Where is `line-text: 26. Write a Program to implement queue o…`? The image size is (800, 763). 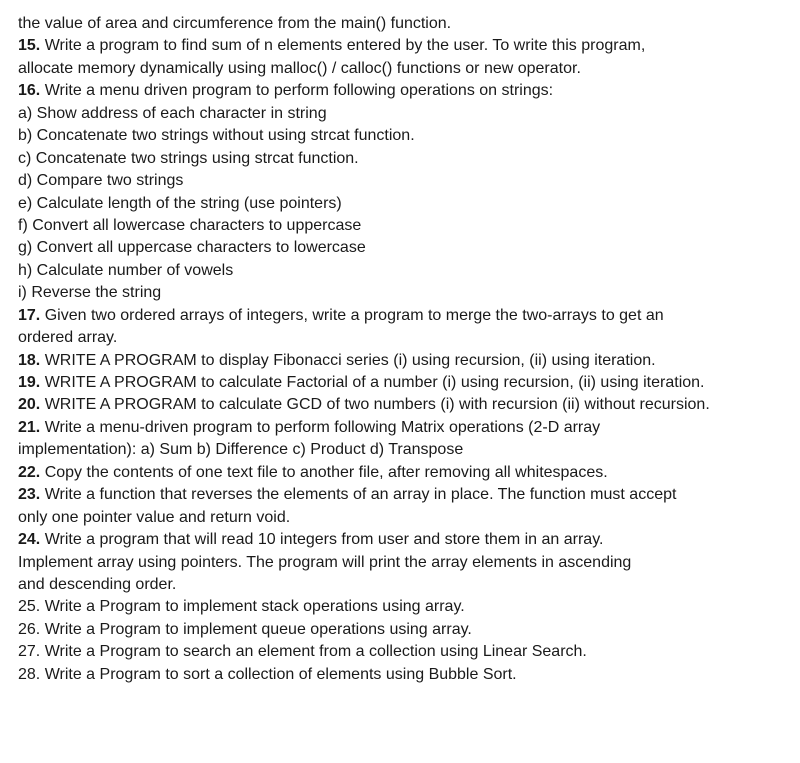
line-text: 26. Write a Program to implement queue o… is located at coordinates (245, 629).